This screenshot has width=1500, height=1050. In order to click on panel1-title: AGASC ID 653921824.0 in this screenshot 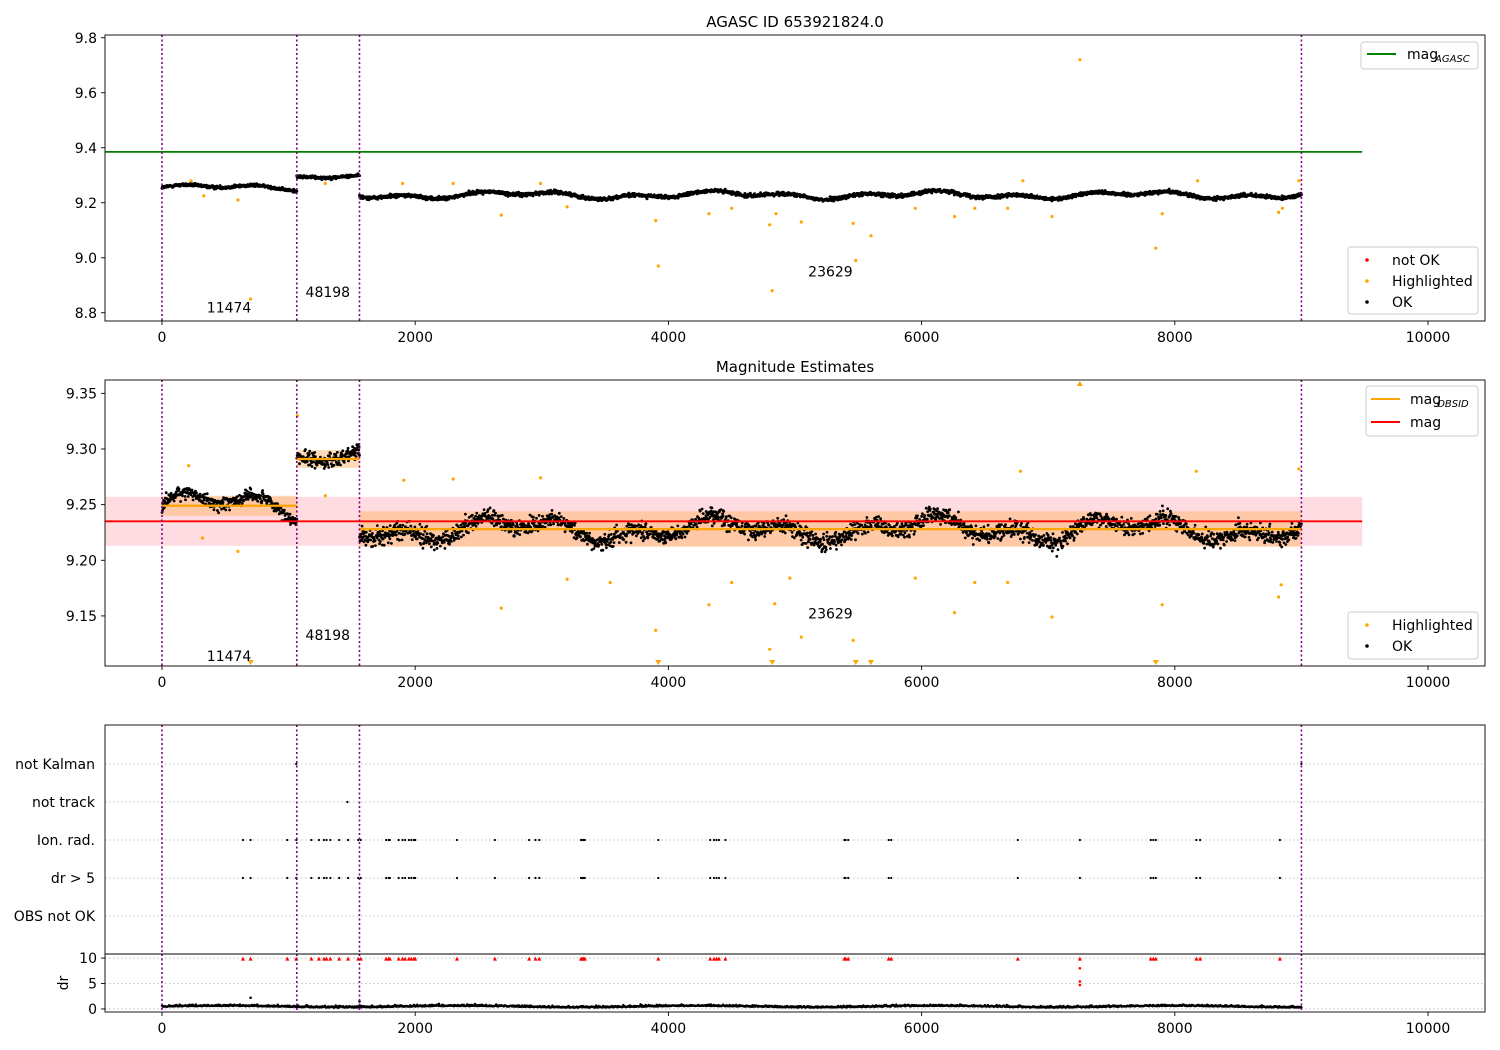, I will do `click(795, 22)`.